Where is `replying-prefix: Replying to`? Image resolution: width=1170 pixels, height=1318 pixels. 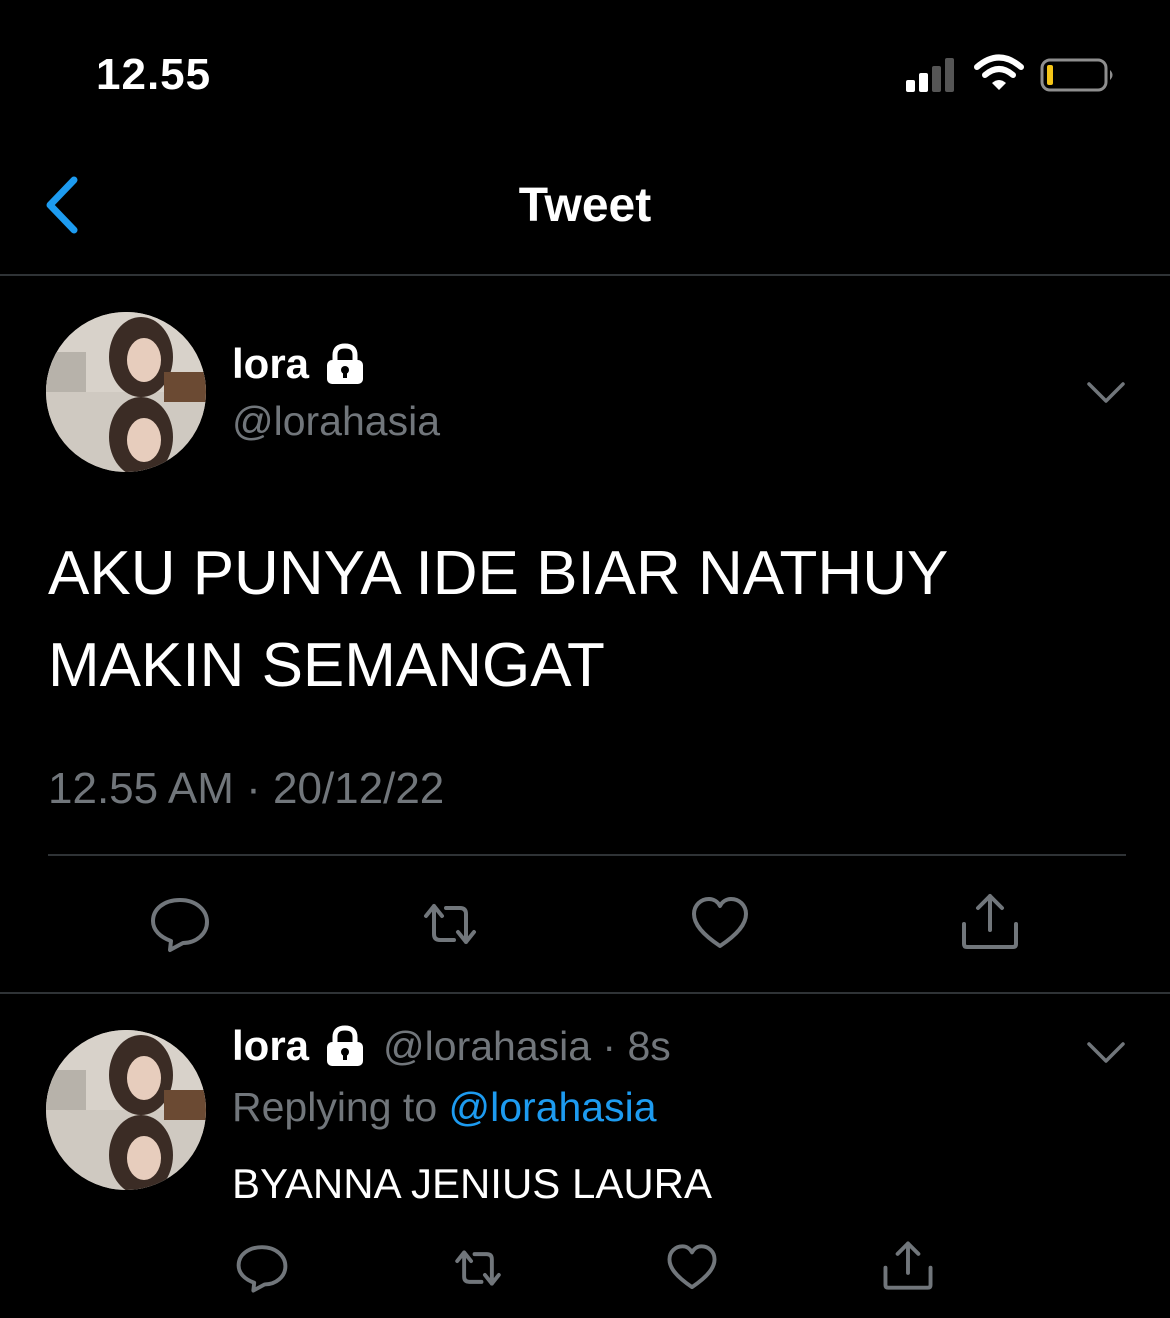
replying-prefix: Replying to is located at coordinates (340, 1107).